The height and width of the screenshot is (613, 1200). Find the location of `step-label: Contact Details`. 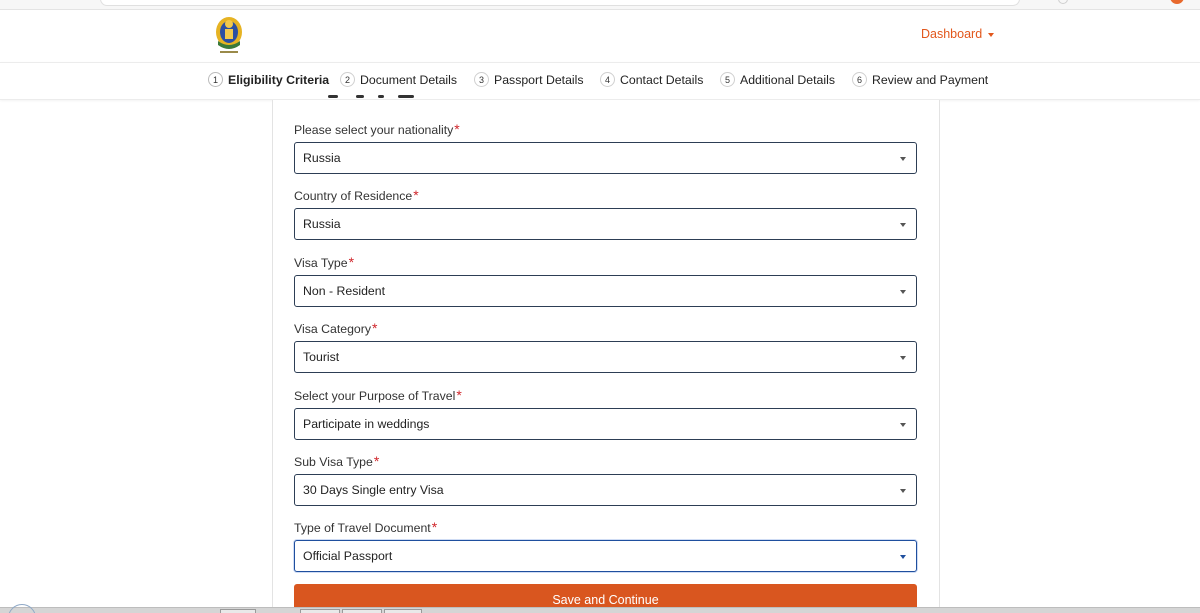

step-label: Contact Details is located at coordinates (662, 79).